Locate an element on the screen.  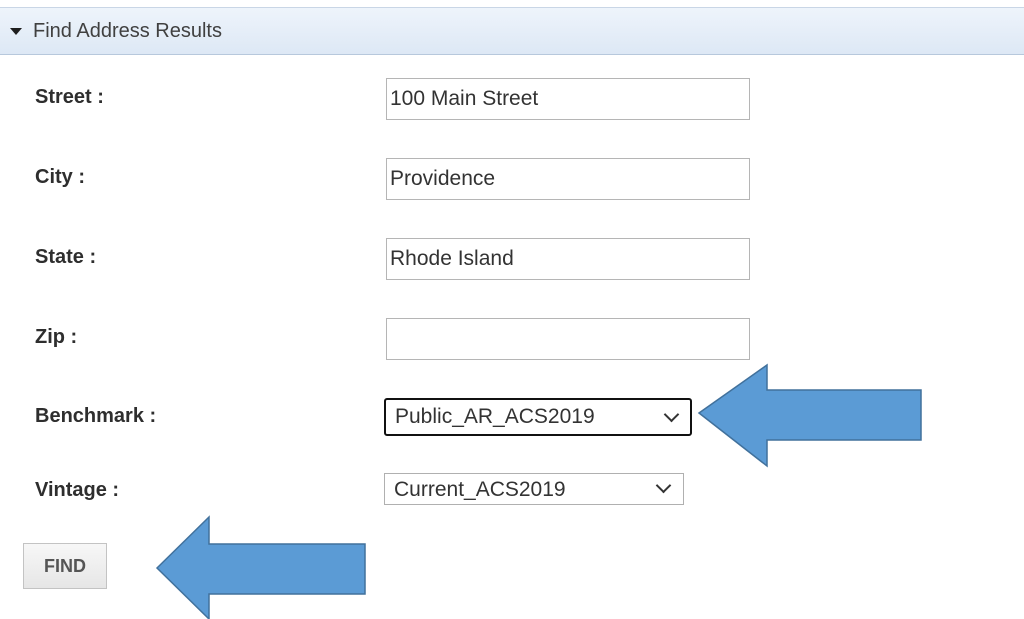
arrow-pointing-benchmark is located at coordinates (809, 415).